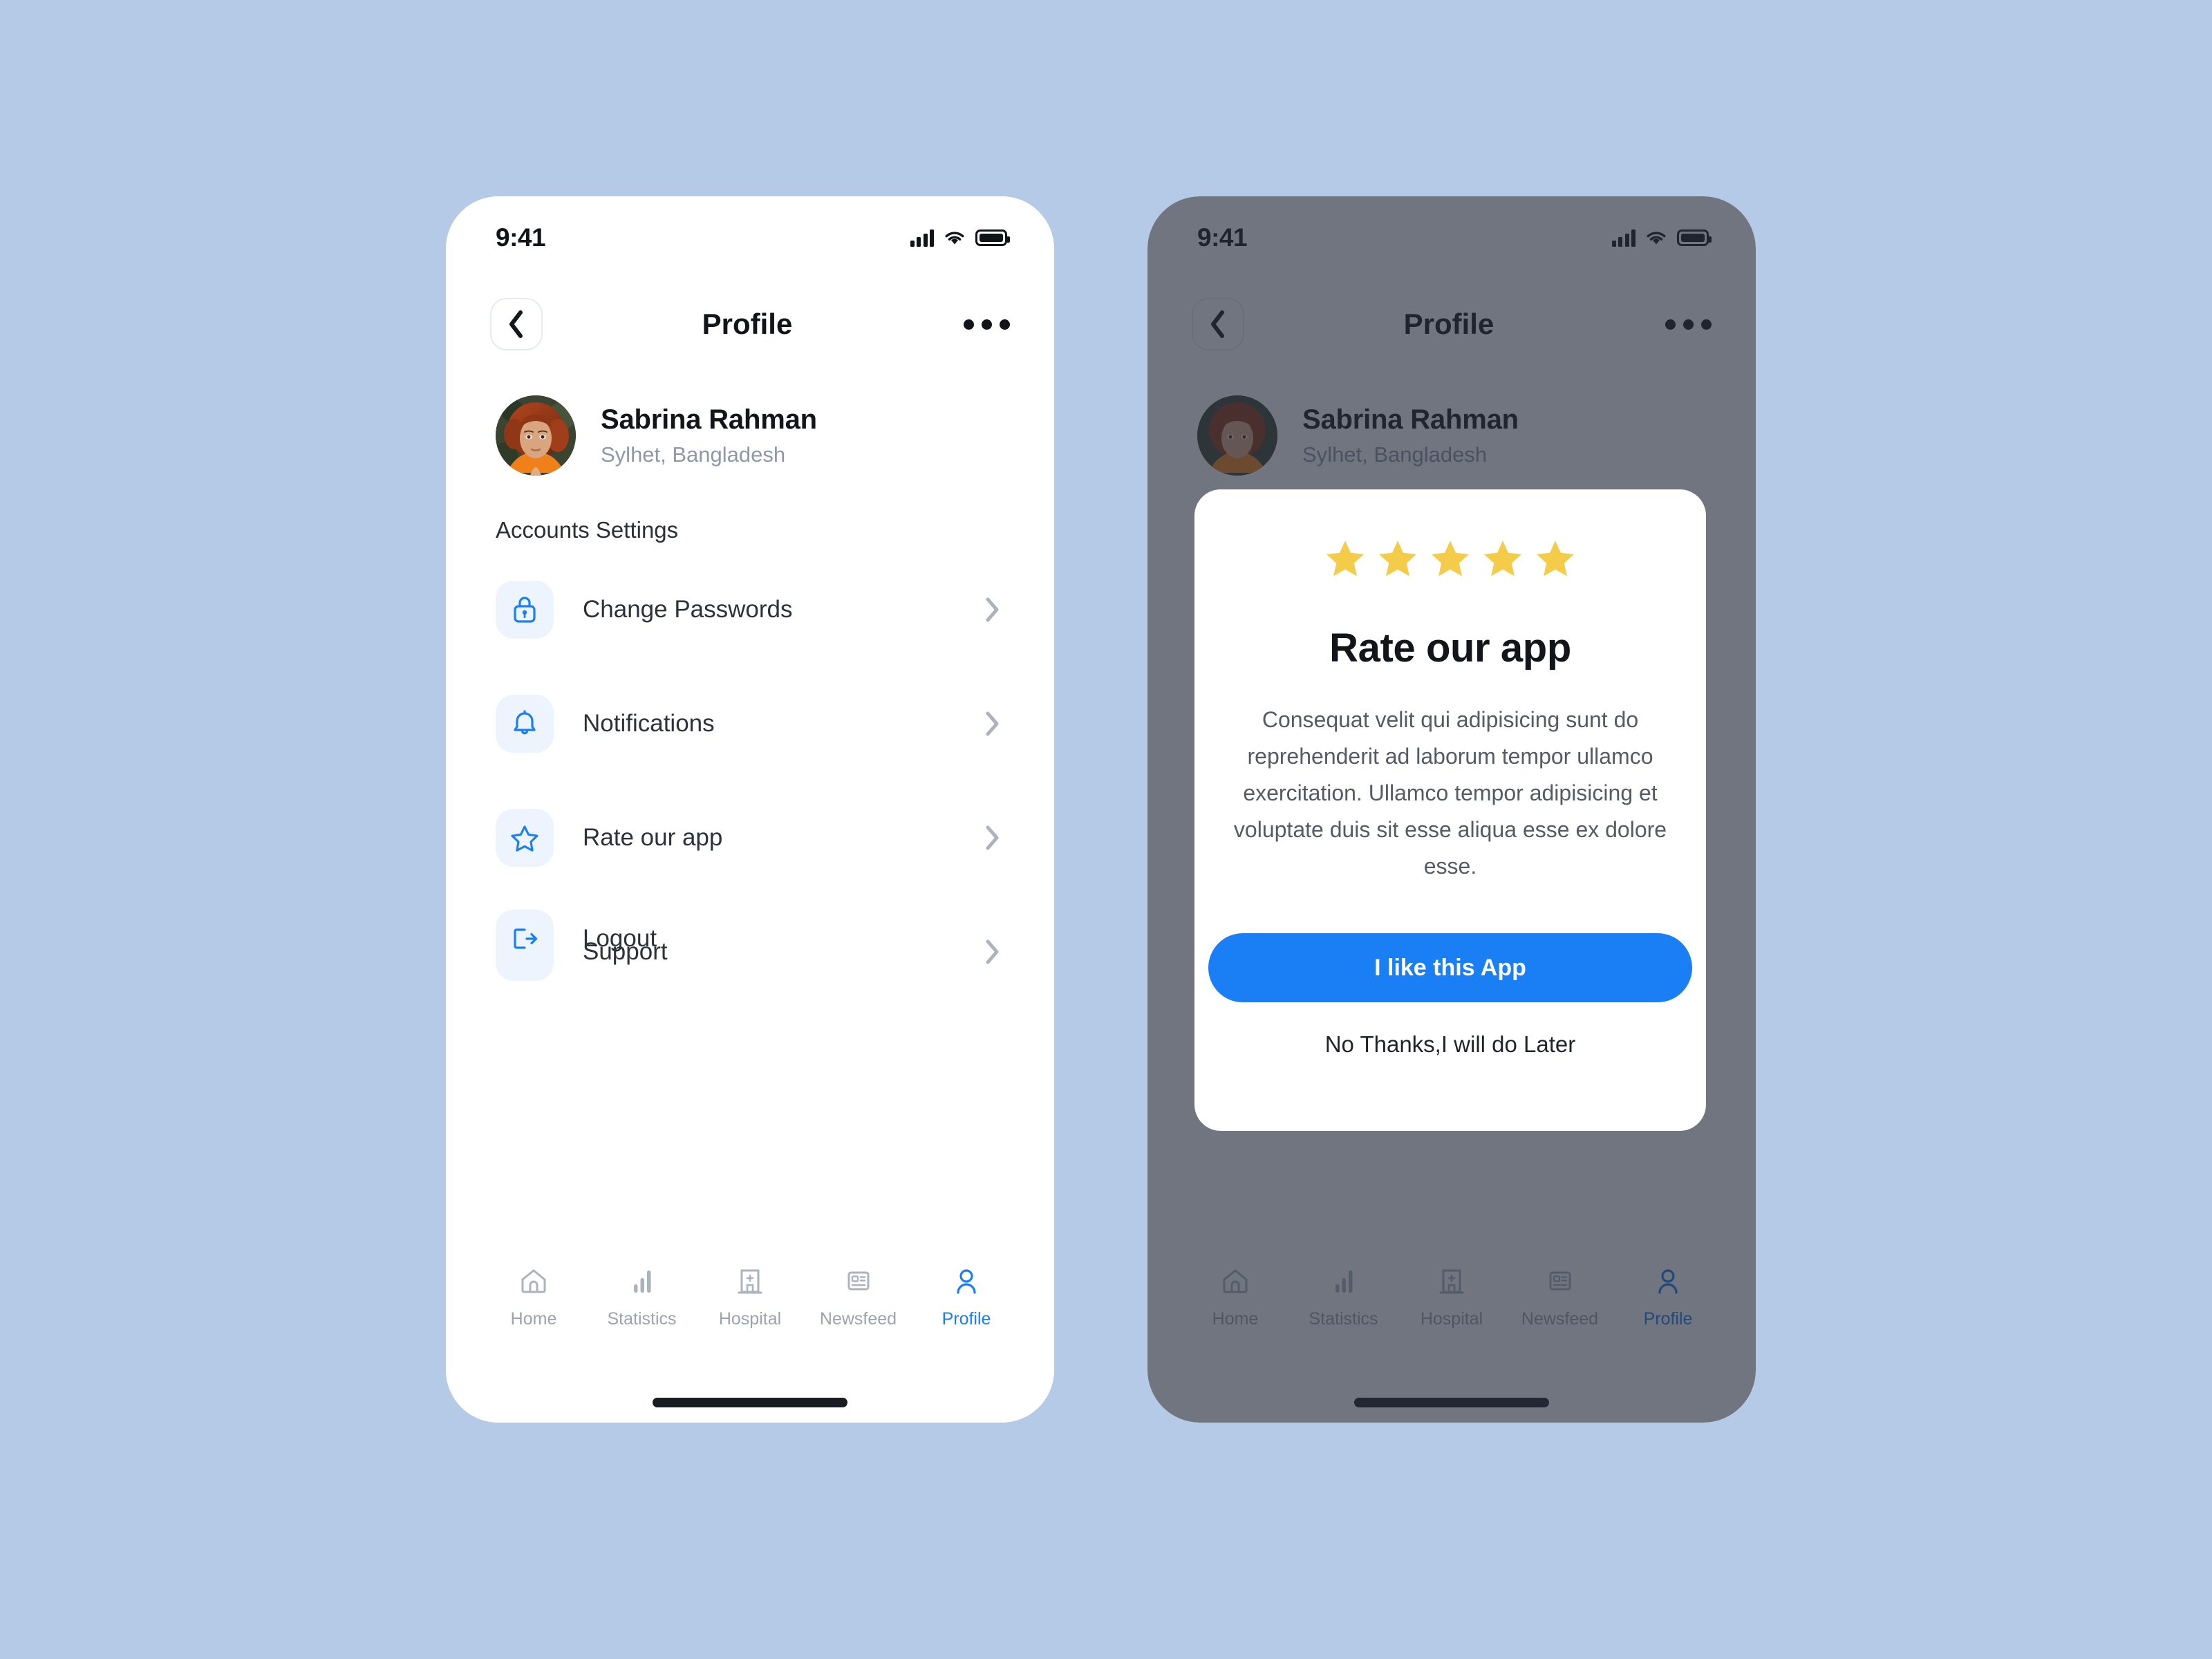 The width and height of the screenshot is (2212, 1659). What do you see at coordinates (750, 724) in the screenshot?
I see `settings-row-notifications: Notifications` at bounding box center [750, 724].